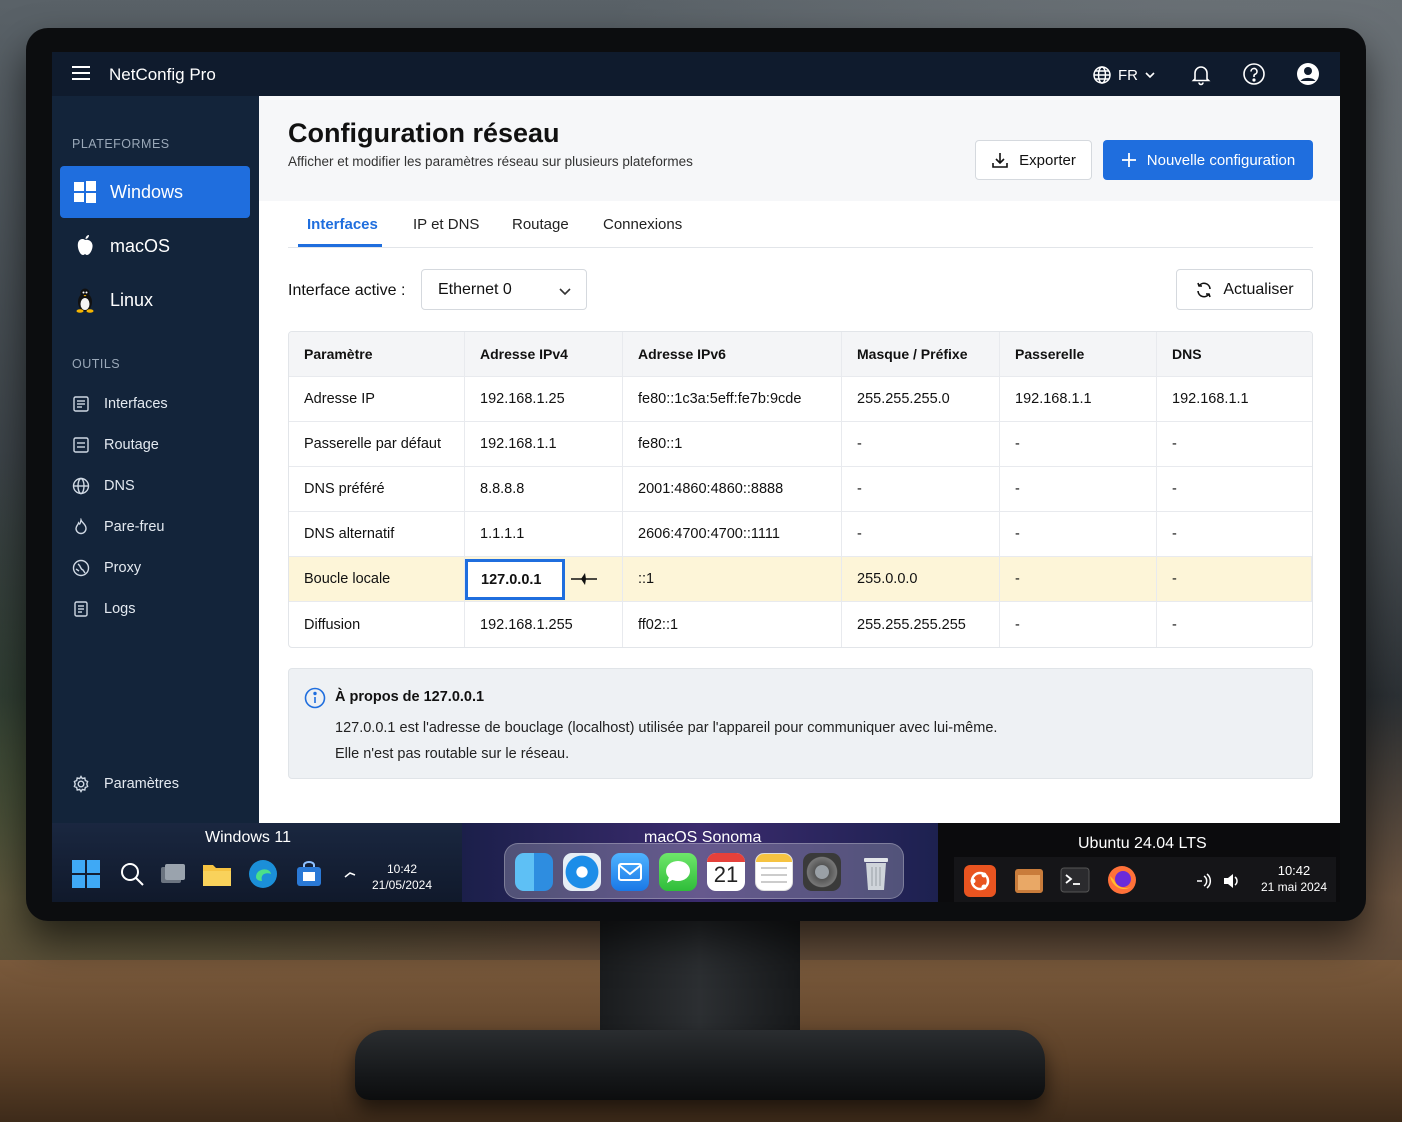 The image size is (1402, 1122). What do you see at coordinates (81, 404) in the screenshot?
I see `interfaces-icon` at bounding box center [81, 404].